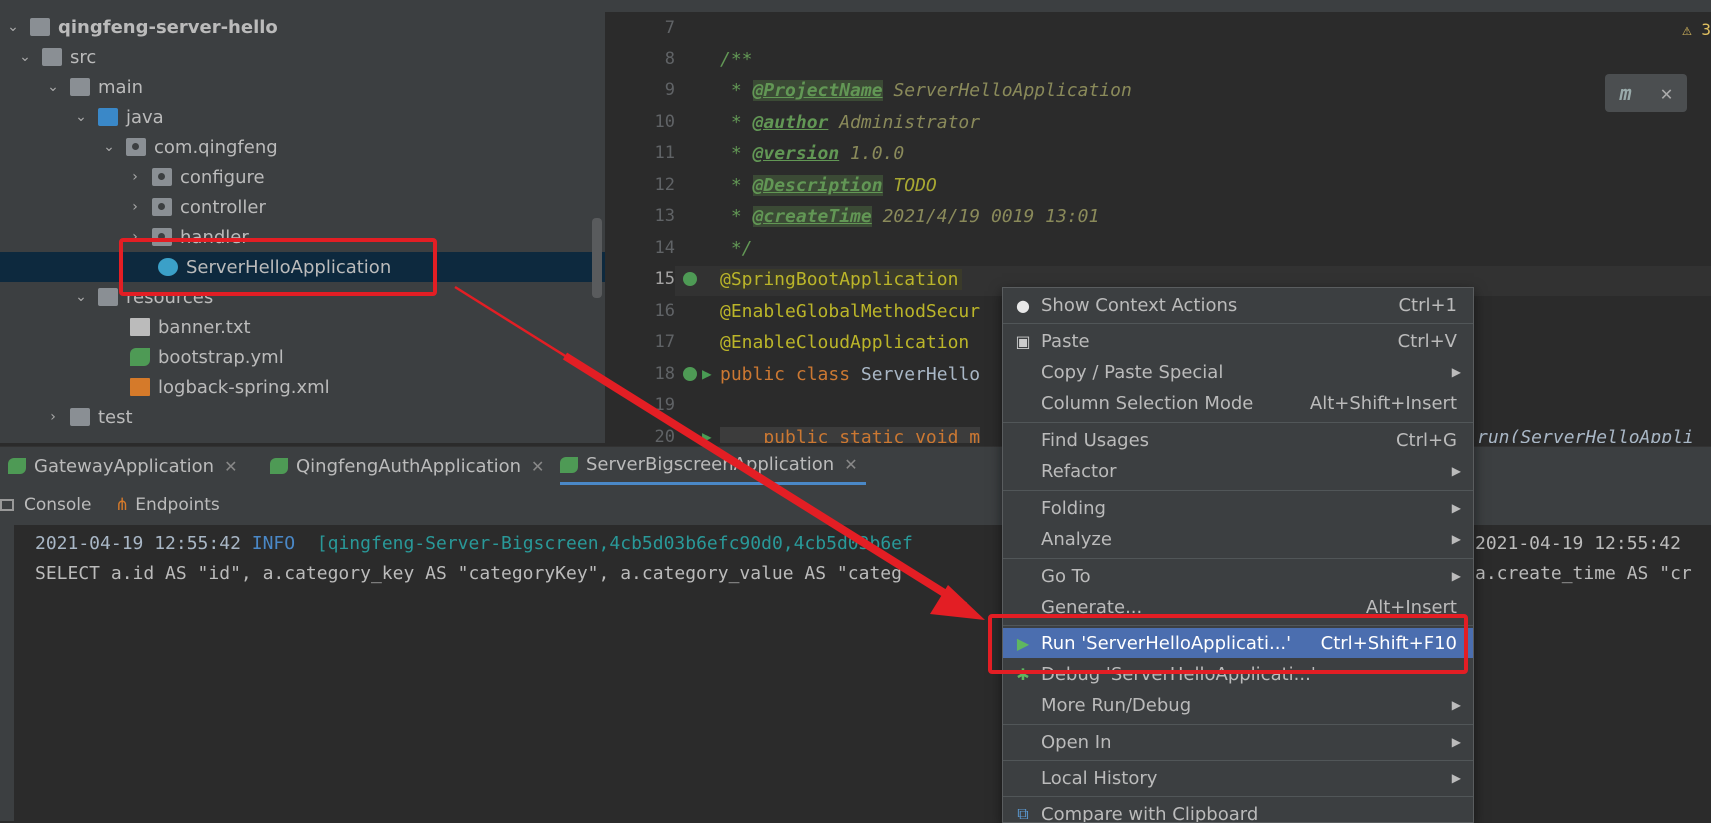  What do you see at coordinates (1238, 576) in the screenshot?
I see `menu-item-go-to: Go To ▶` at bounding box center [1238, 576].